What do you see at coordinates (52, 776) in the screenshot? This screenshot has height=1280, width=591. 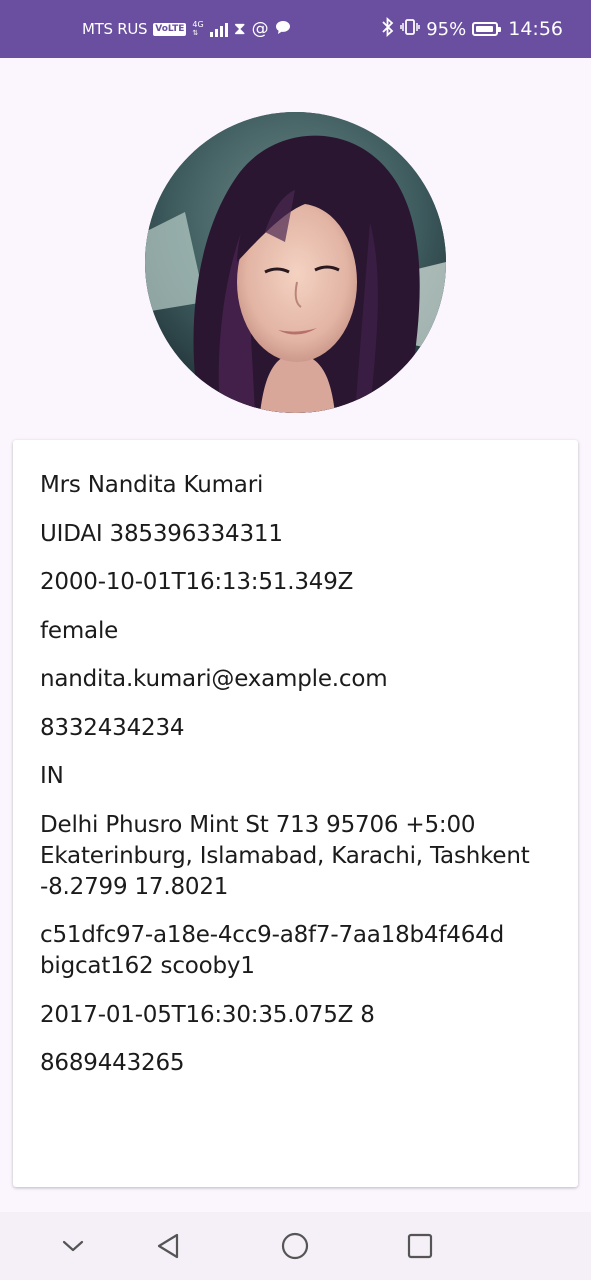 I see `nationality: IN` at bounding box center [52, 776].